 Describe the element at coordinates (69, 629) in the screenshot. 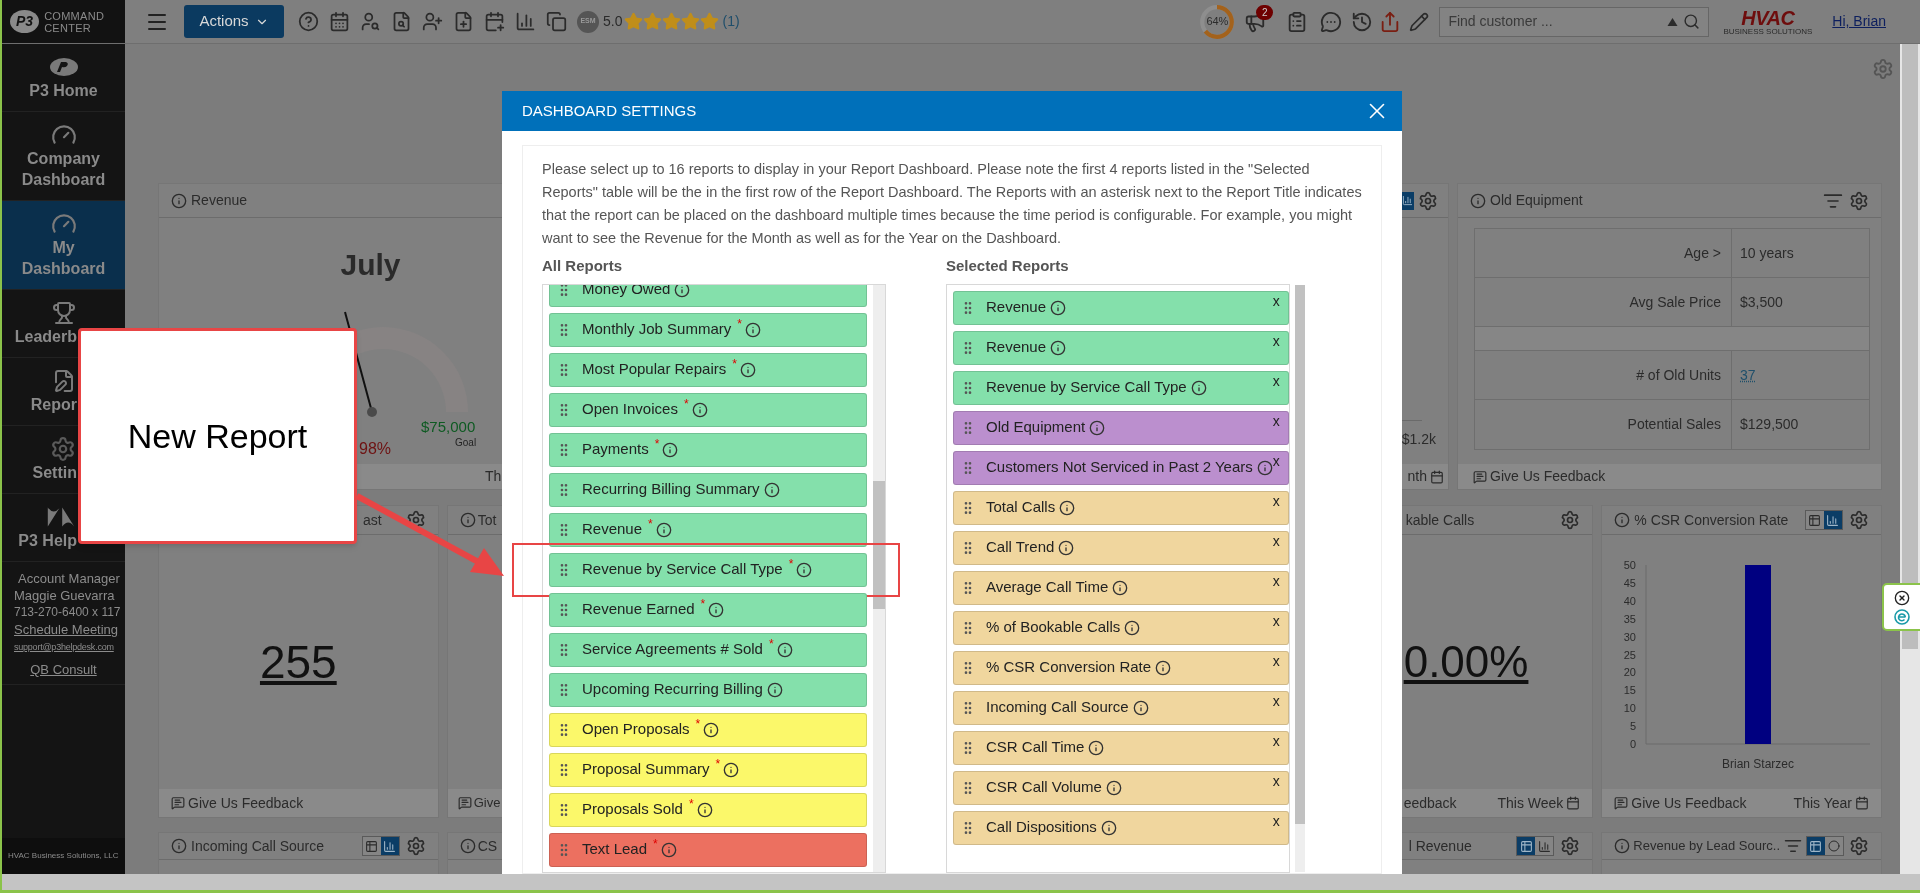

I see `schedule-link: Schedule Meeting` at that location.